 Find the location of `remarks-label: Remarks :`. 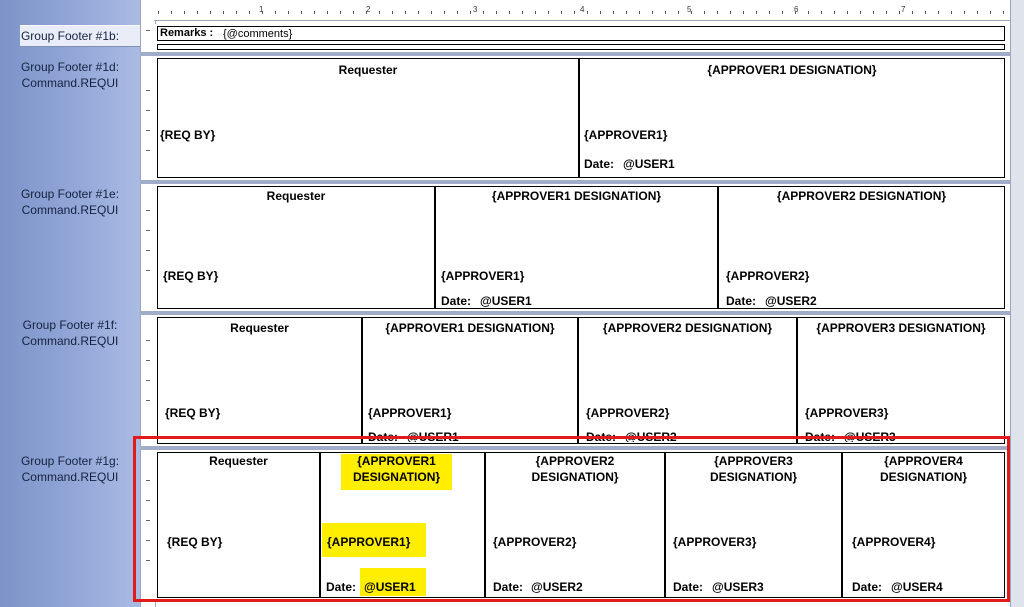

remarks-label: Remarks : is located at coordinates (186, 33).